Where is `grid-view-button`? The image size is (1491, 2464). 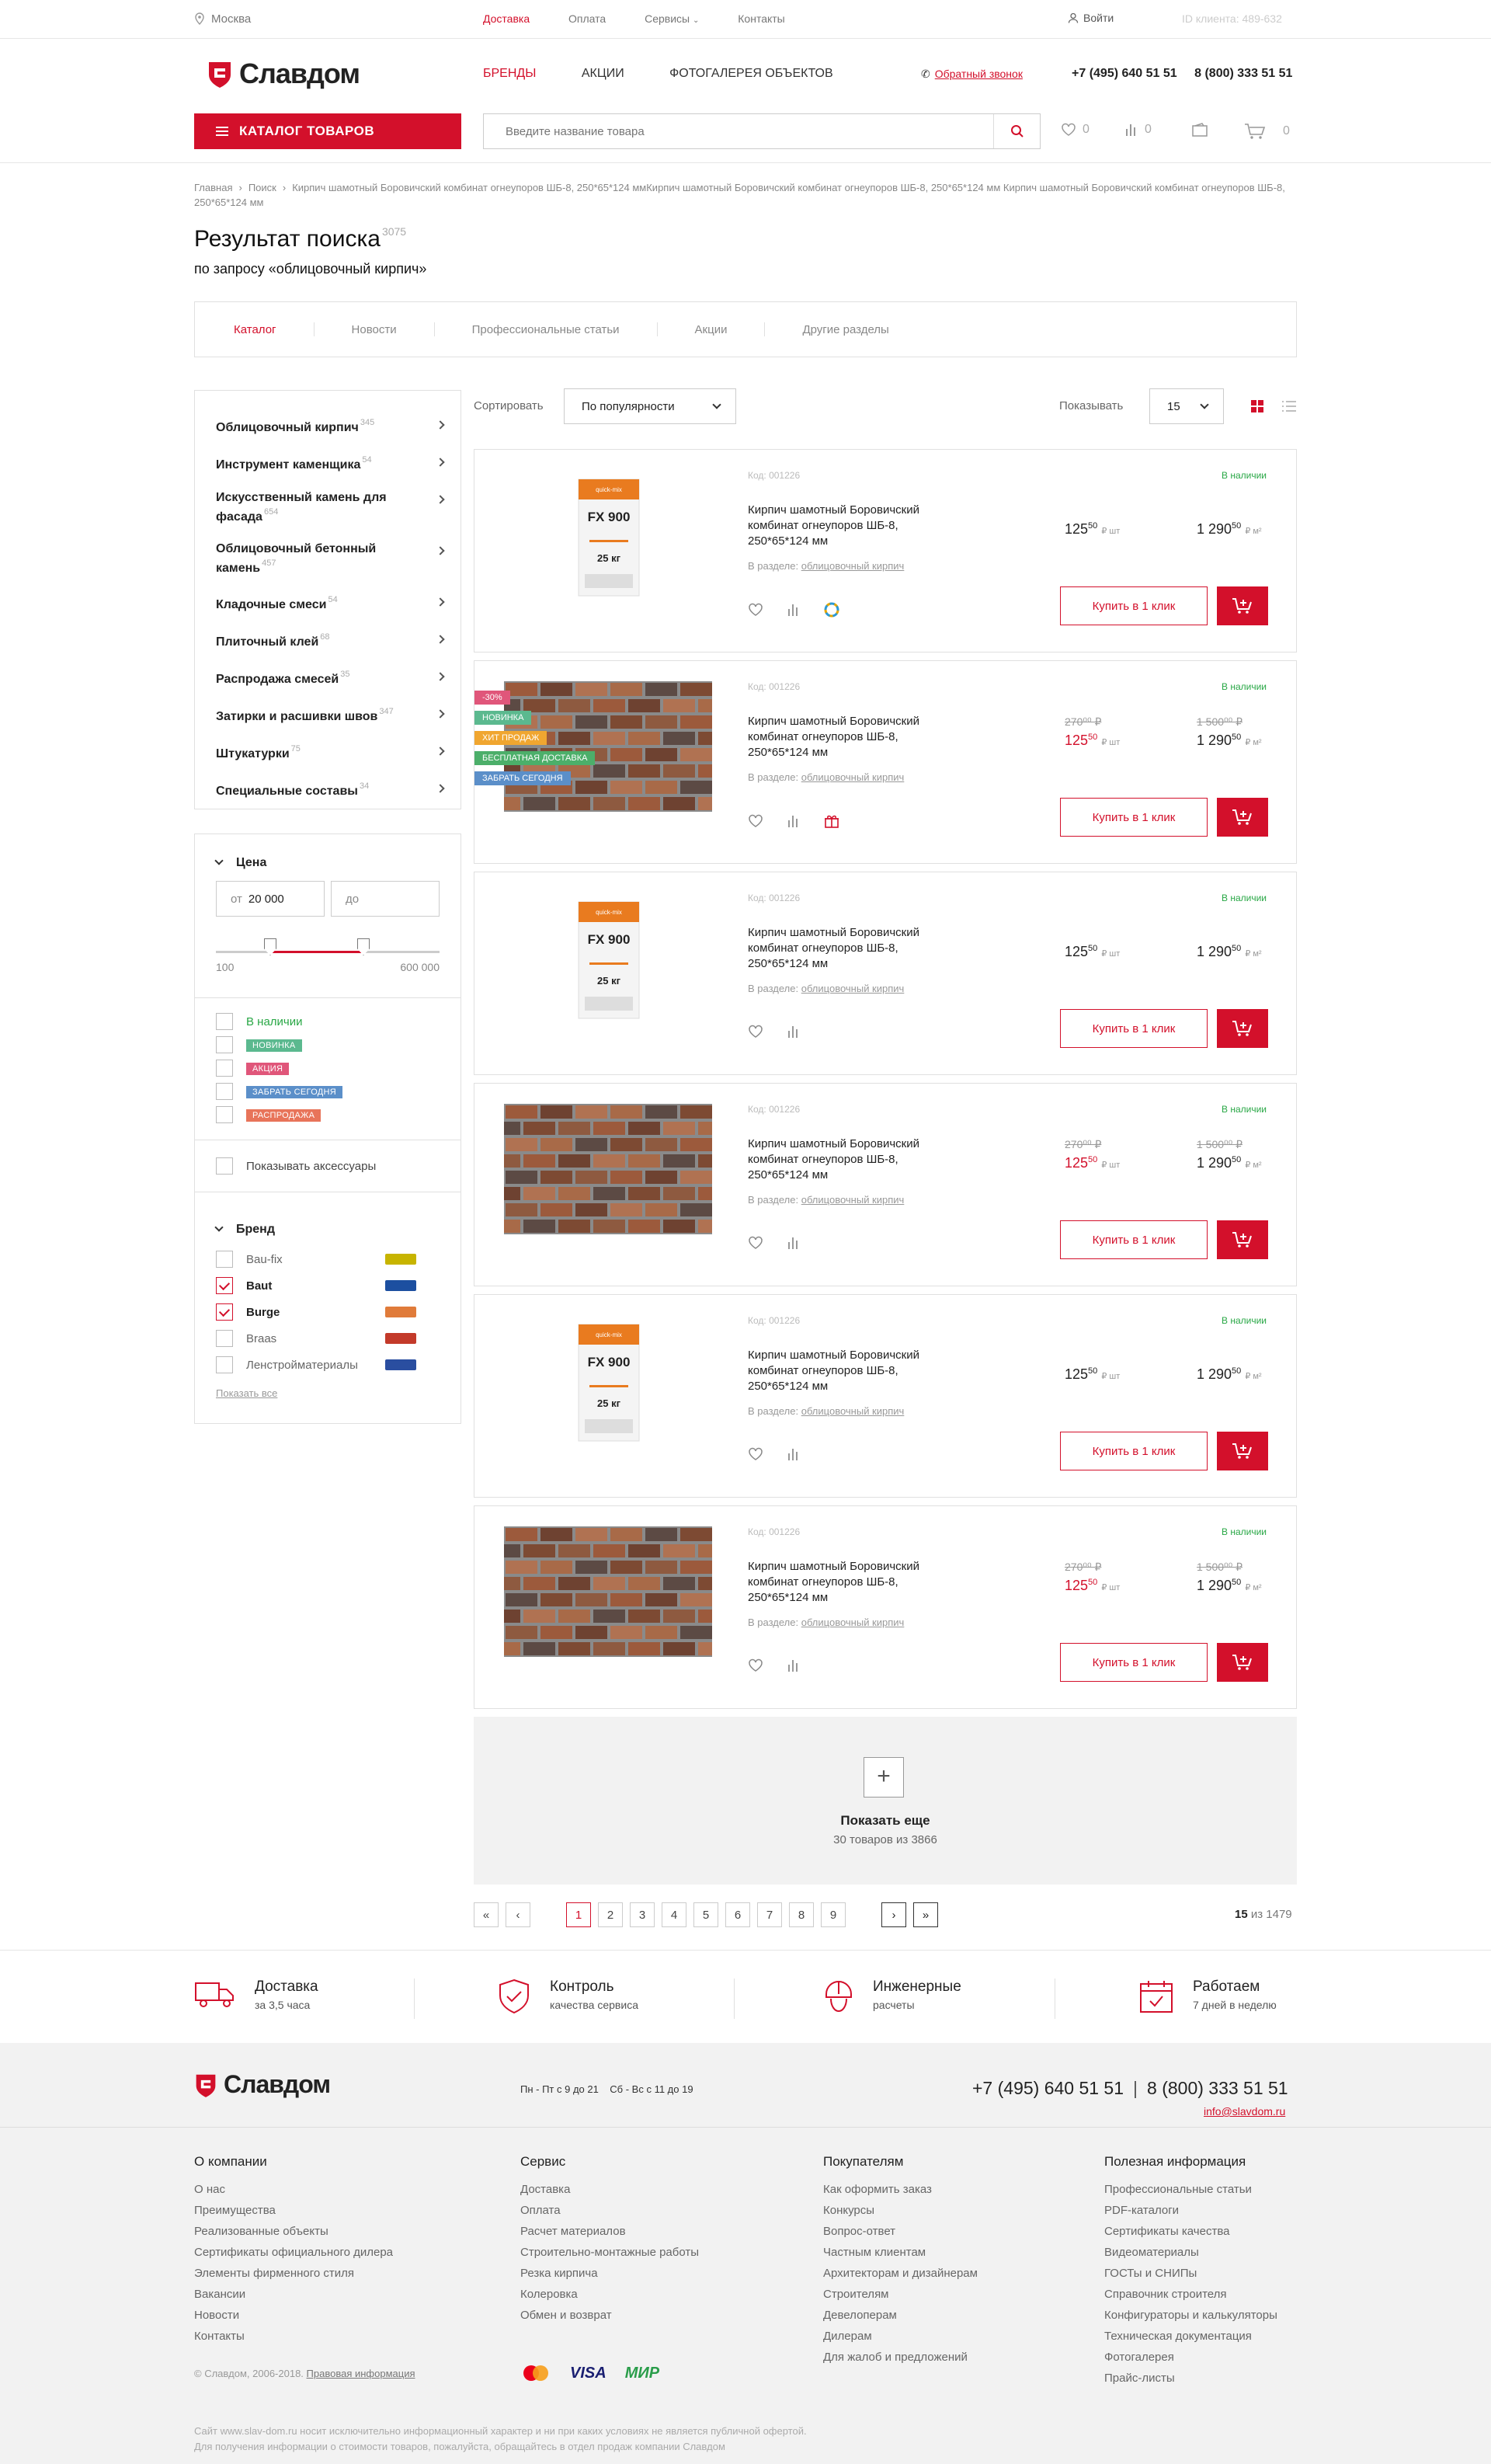 grid-view-button is located at coordinates (1257, 407).